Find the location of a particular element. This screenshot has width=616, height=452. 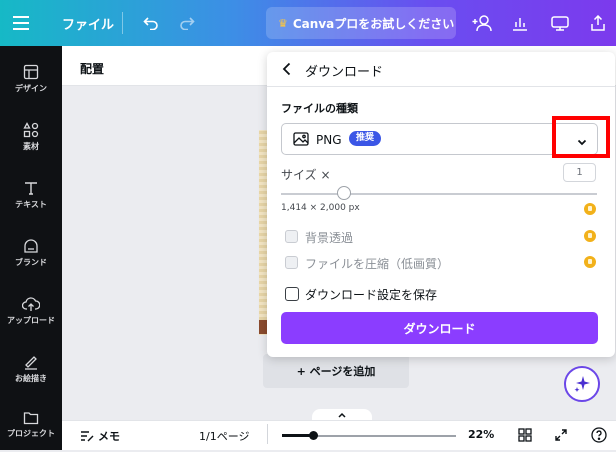

chevron-up-icon is located at coordinates (342, 415).